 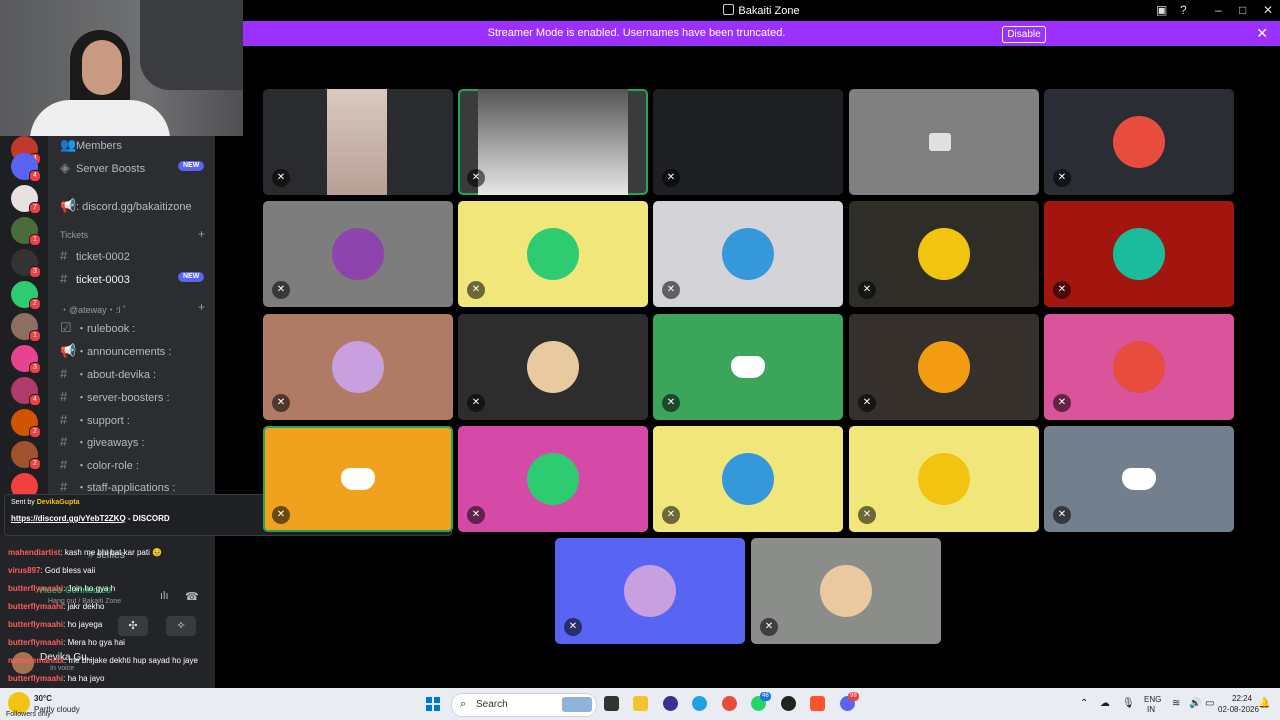 What do you see at coordinates (611, 703) in the screenshot?
I see `task-view-icon` at bounding box center [611, 703].